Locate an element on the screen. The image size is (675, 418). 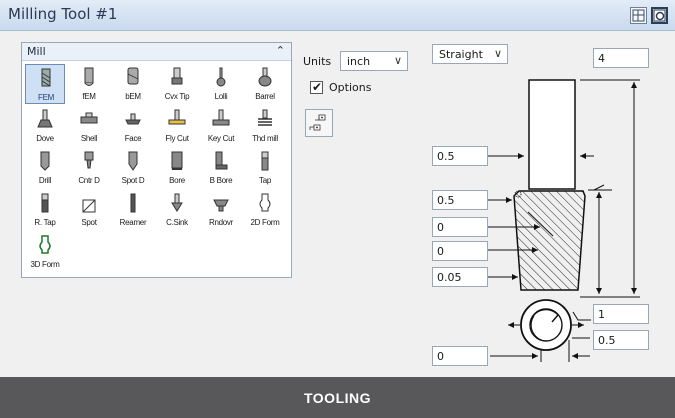
tool-flutes is located at coordinates (549, 240).